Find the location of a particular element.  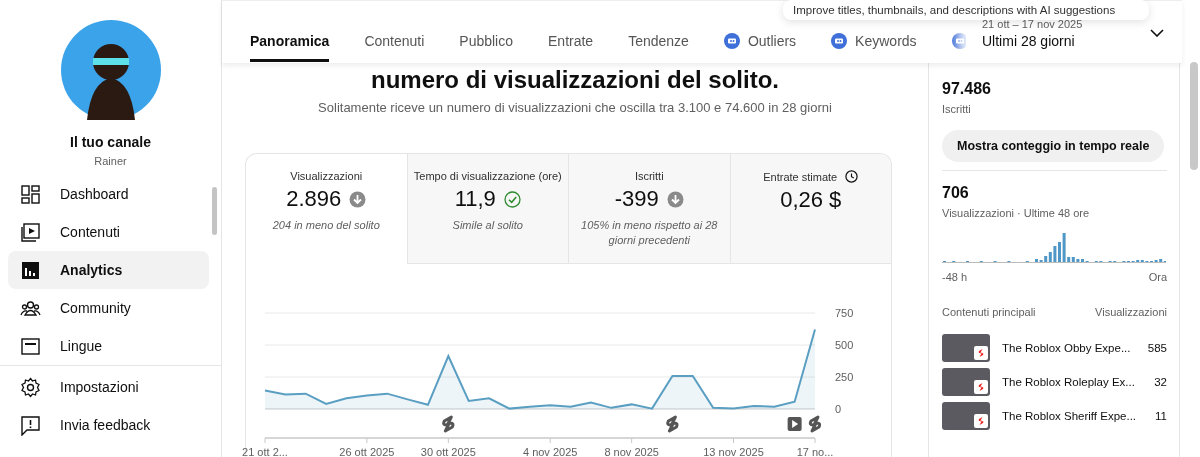

metric-label: Tempo di visualizzazione (ore) is located at coordinates (487, 176).